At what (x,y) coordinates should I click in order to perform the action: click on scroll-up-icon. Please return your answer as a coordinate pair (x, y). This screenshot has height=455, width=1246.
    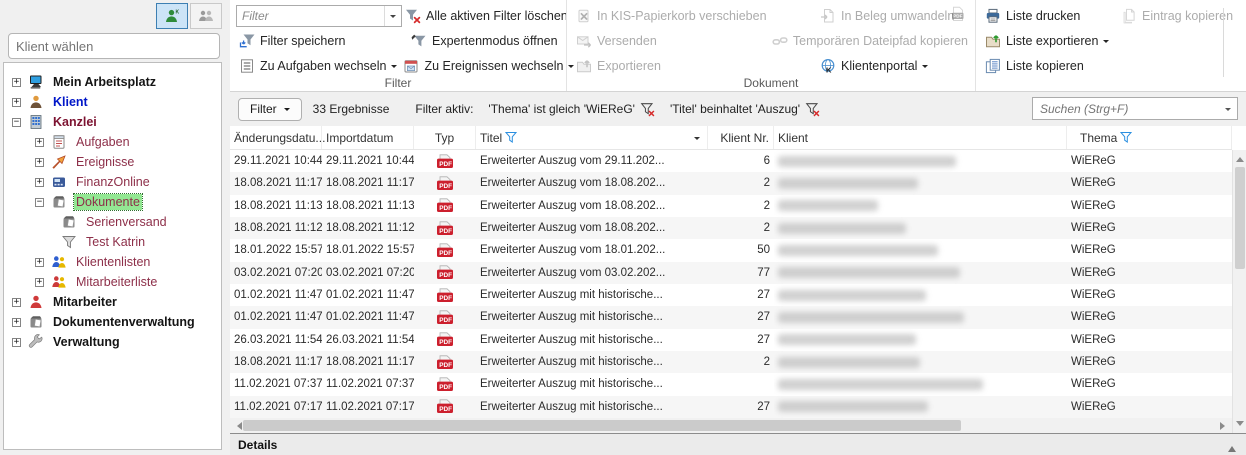
    Looking at the image, I should click on (1239, 157).